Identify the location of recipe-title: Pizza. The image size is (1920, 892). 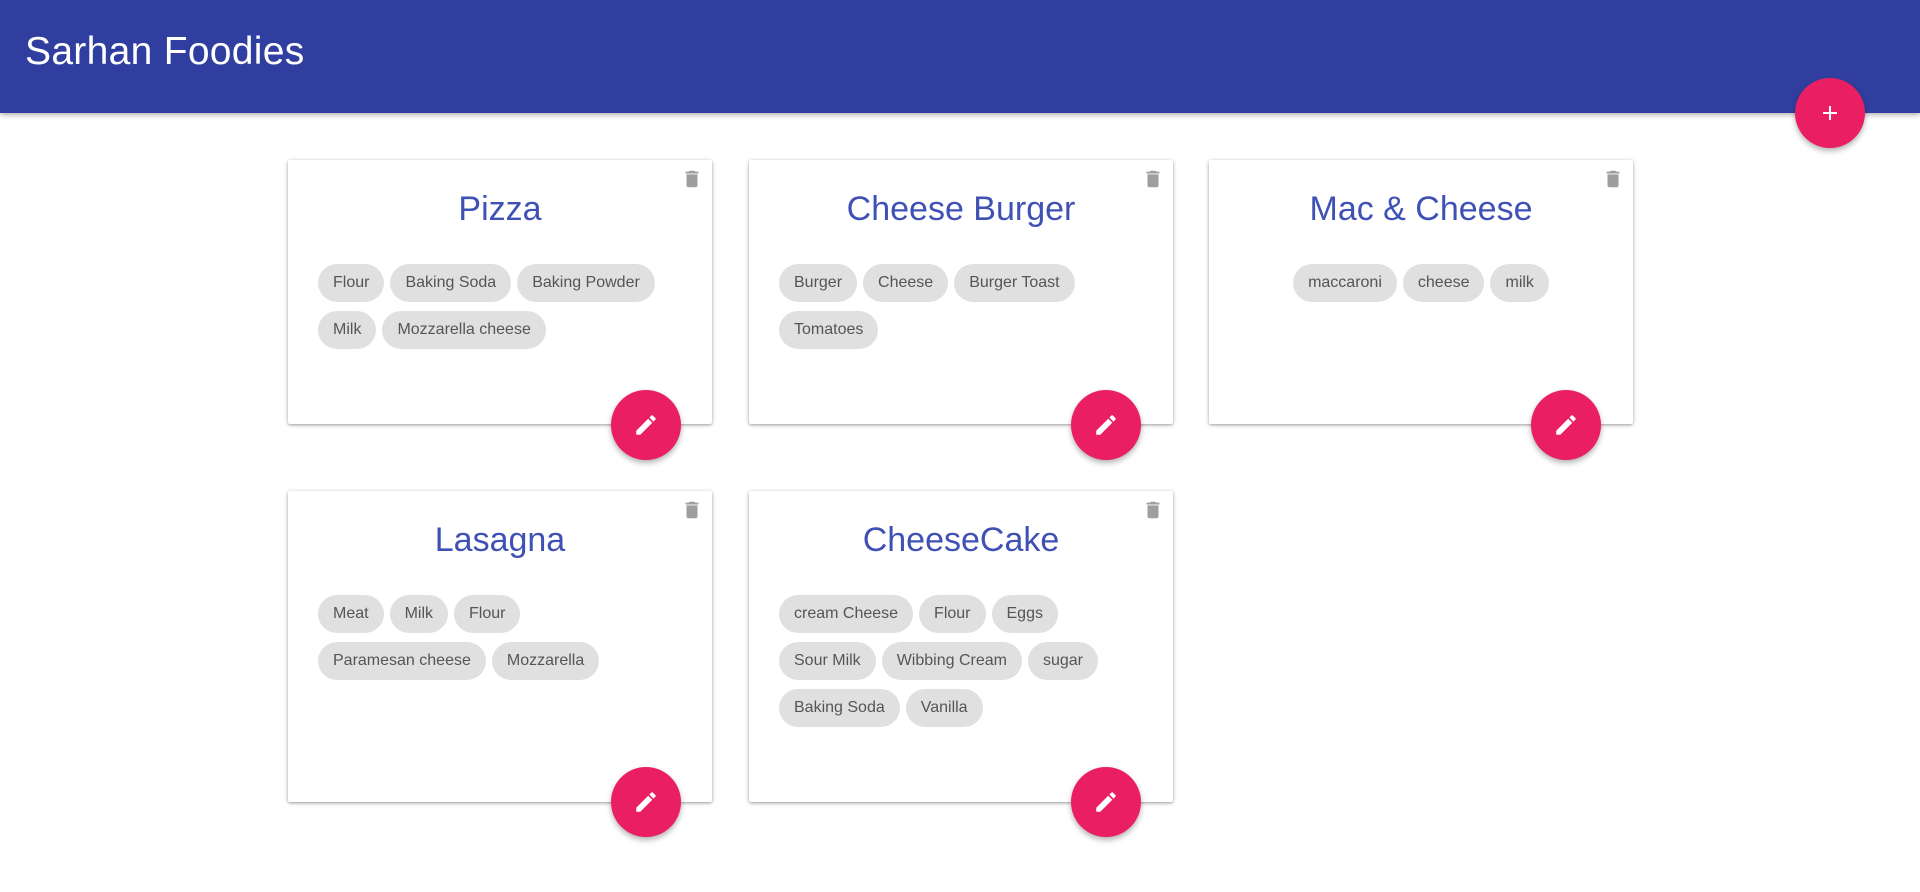
(500, 209).